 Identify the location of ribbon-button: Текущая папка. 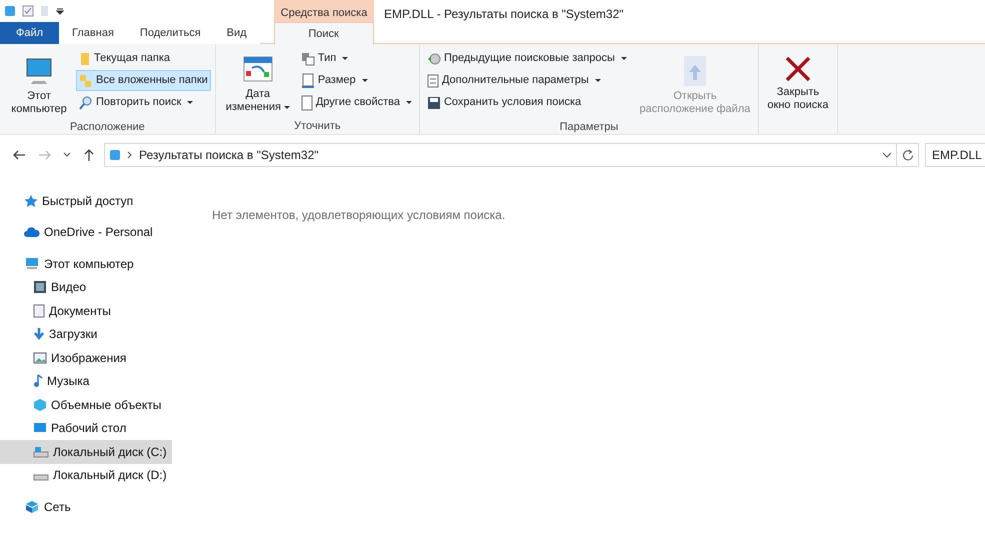
(143, 58).